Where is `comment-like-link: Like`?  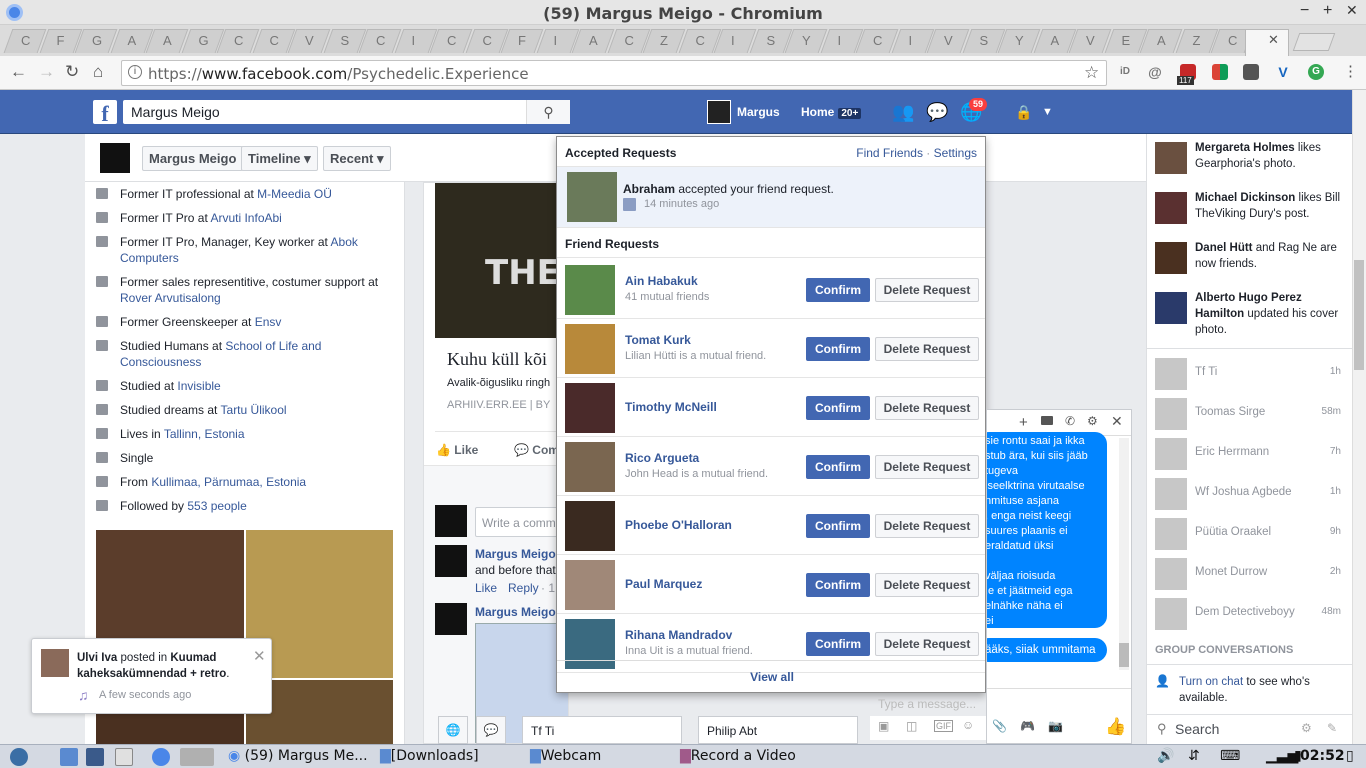
comment-like-link: Like is located at coordinates (486, 588).